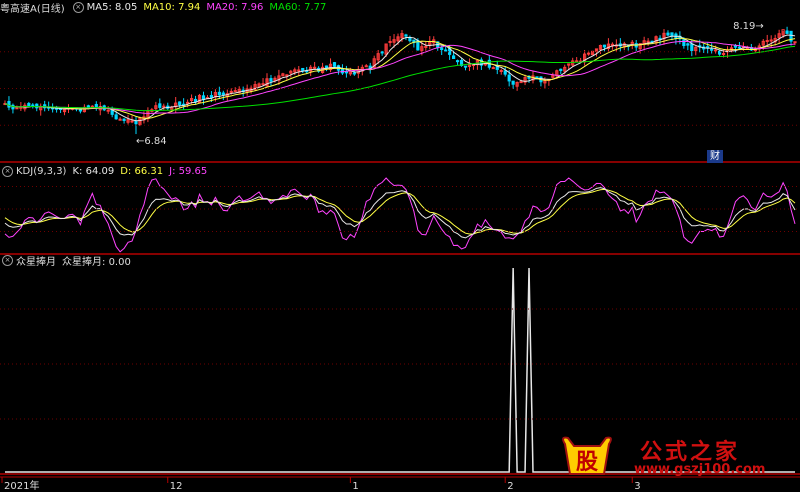 The image size is (800, 492). I want to click on axis-tick-label: 12, so click(176, 486).